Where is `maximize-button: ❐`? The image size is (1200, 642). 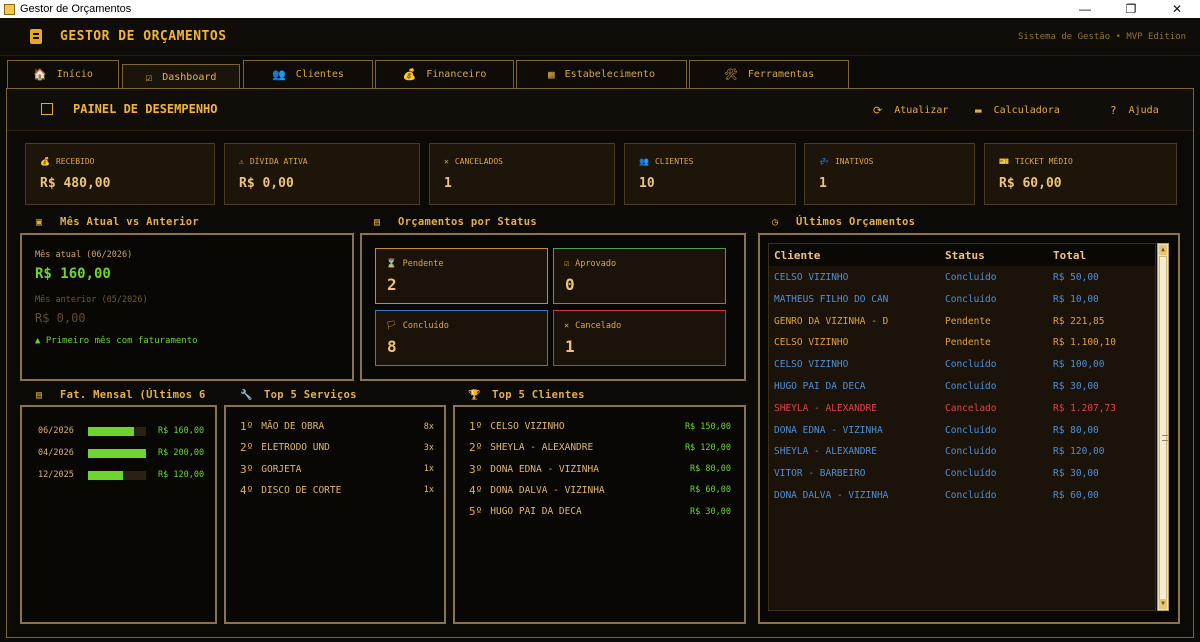 maximize-button: ❐ is located at coordinates (1131, 9).